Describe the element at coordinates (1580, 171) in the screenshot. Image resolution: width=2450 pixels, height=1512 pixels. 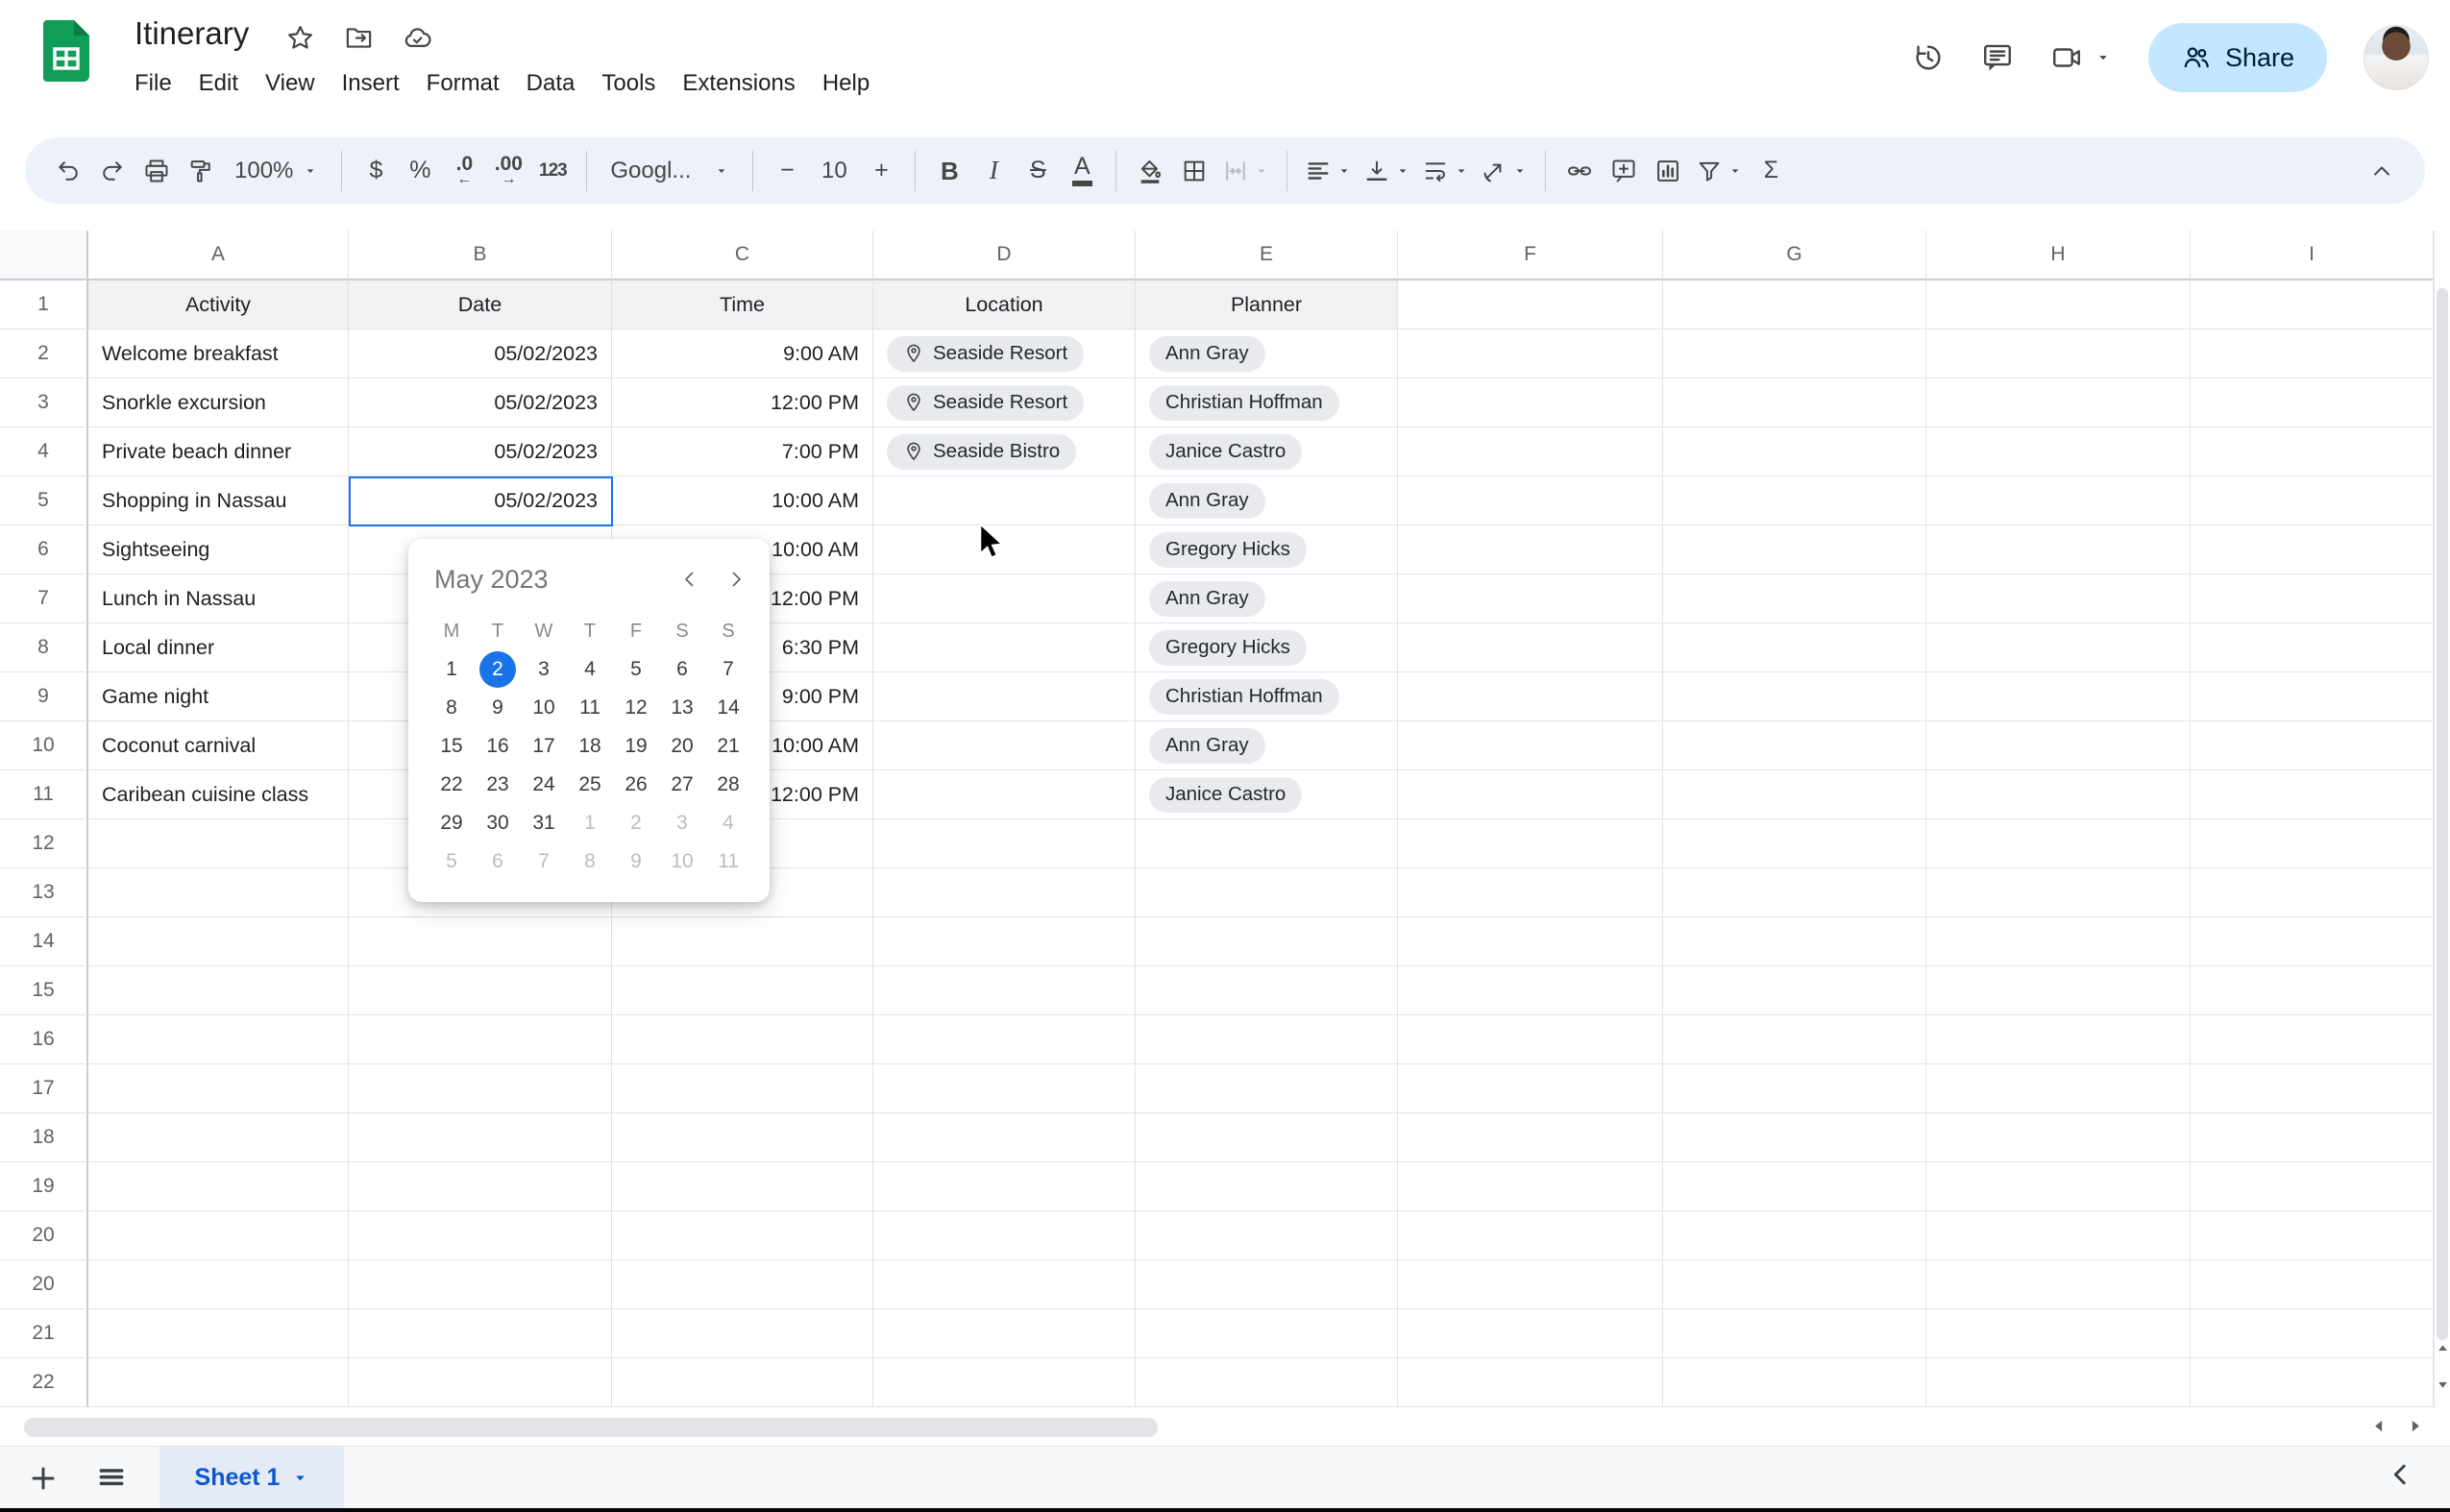
I see `insert-link-button` at that location.